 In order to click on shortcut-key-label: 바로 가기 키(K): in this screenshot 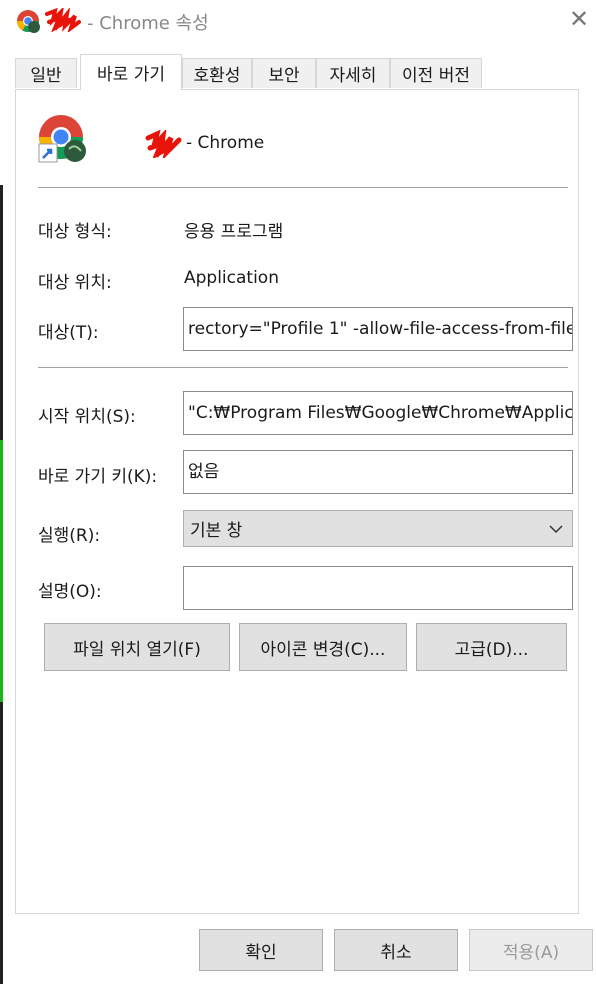, I will do `click(98, 477)`.